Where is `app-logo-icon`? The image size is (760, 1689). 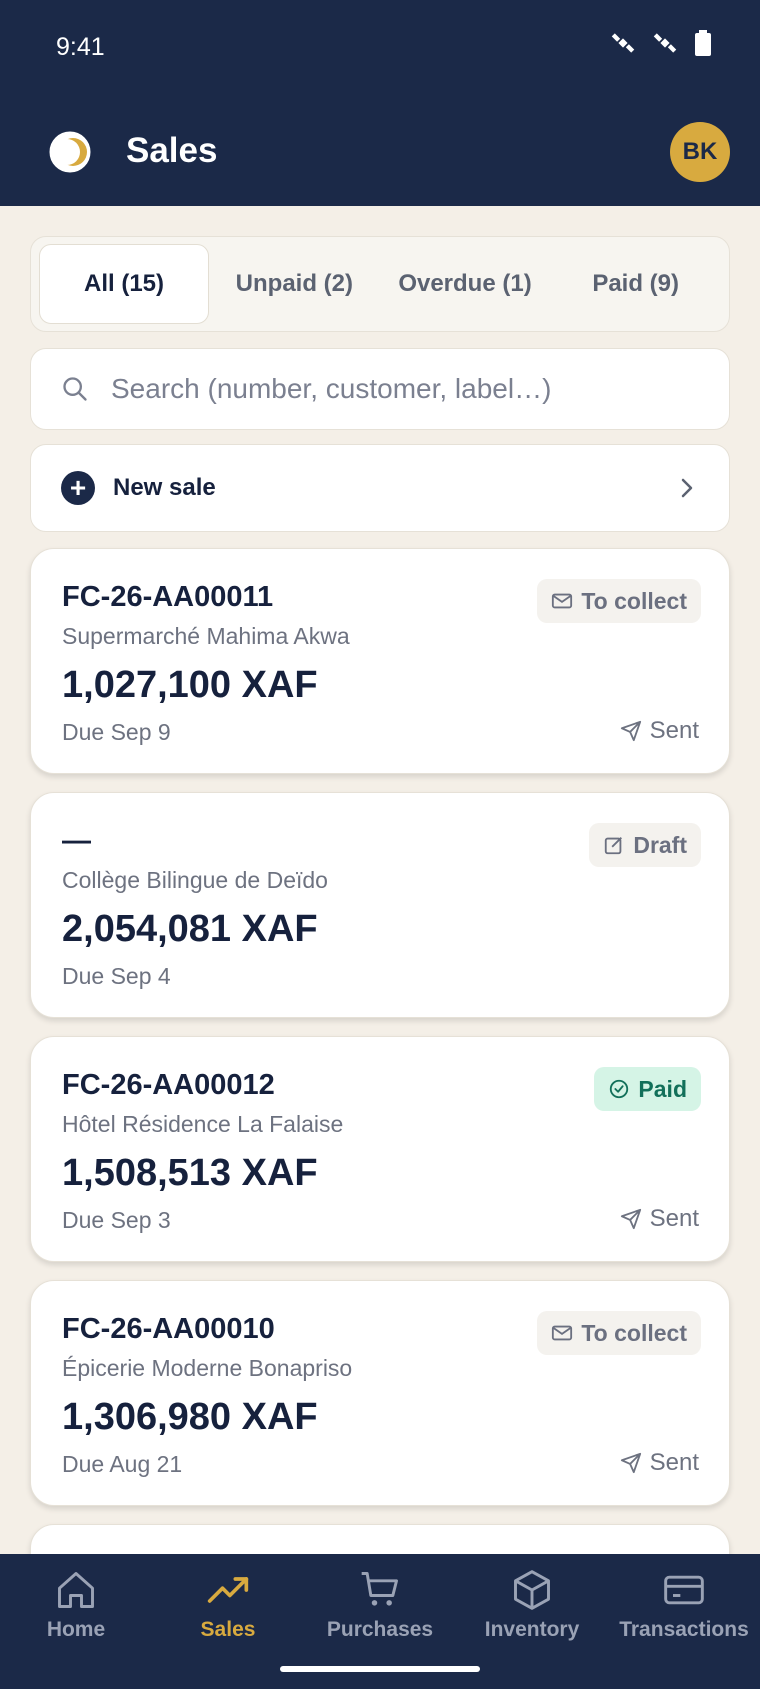
app-logo-icon is located at coordinates (70, 152).